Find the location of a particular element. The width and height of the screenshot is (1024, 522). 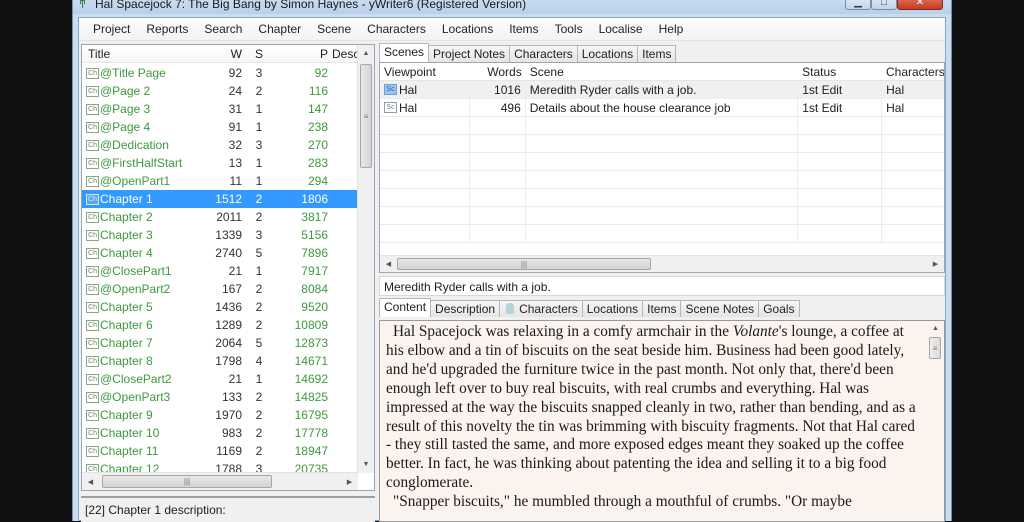

scene-viewpoint: Hal is located at coordinates (408, 107).